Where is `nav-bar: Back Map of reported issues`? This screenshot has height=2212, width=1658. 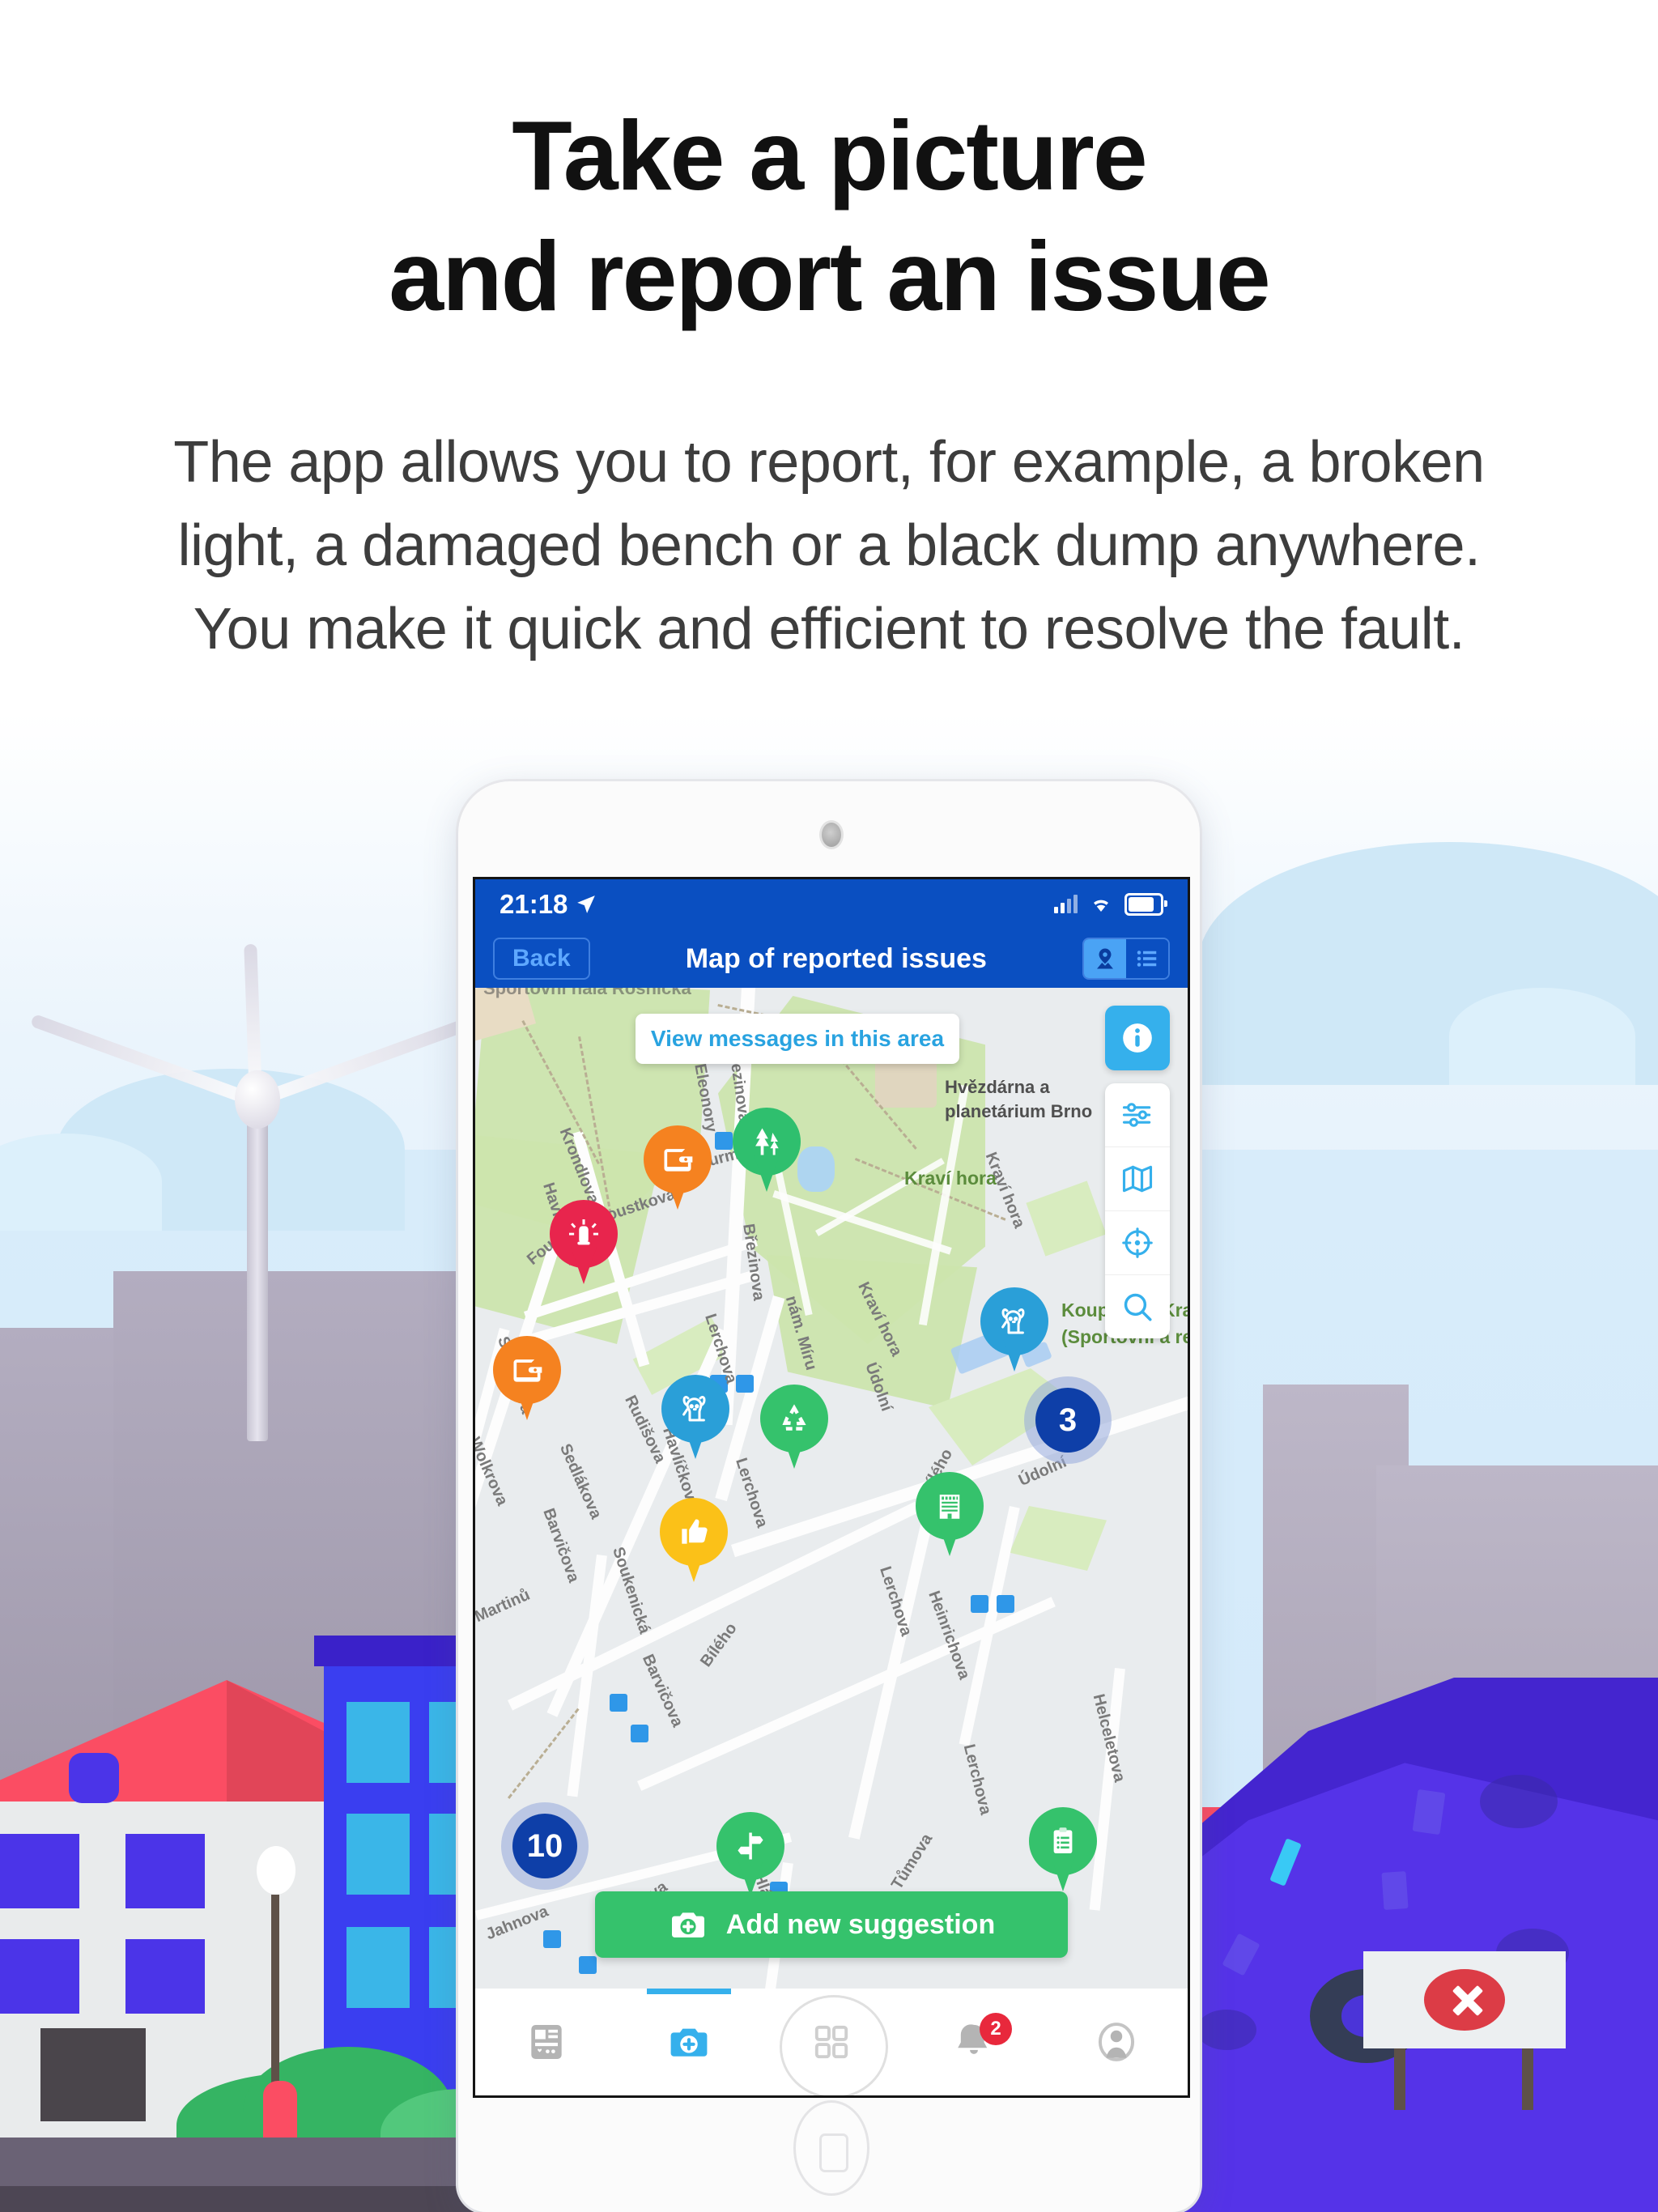
nav-bar: Back Map of reported issues is located at coordinates (831, 959).